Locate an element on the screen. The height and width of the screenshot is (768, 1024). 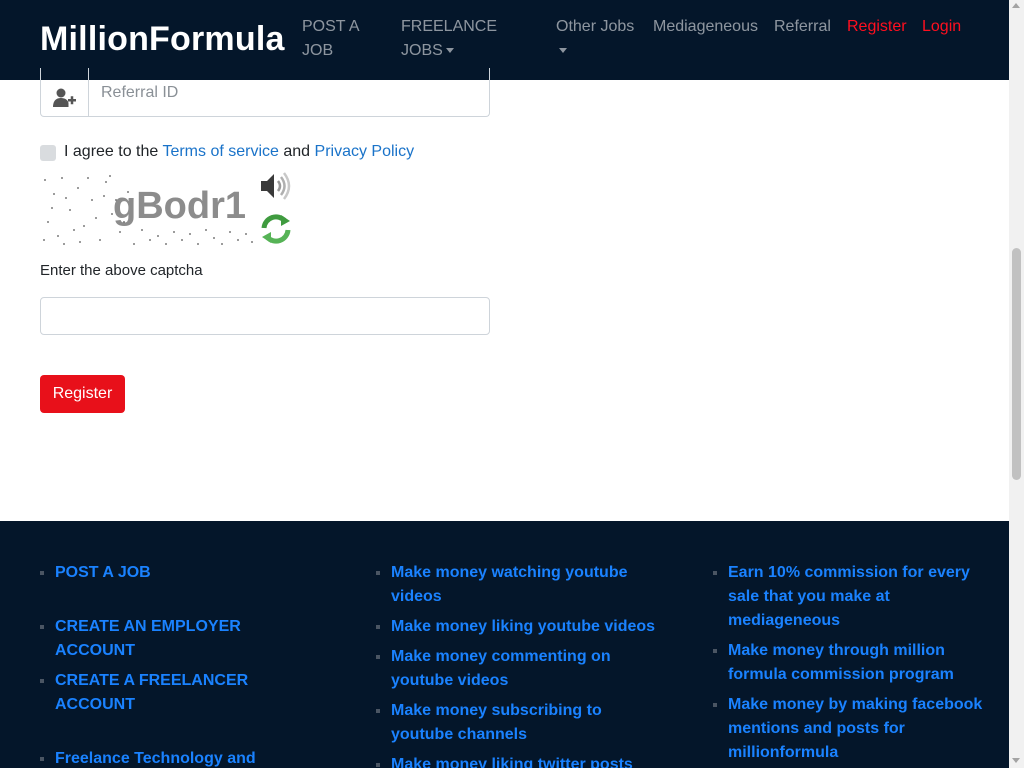
footer-link: Make money commenting on youtube videos is located at coordinates (521, 669).